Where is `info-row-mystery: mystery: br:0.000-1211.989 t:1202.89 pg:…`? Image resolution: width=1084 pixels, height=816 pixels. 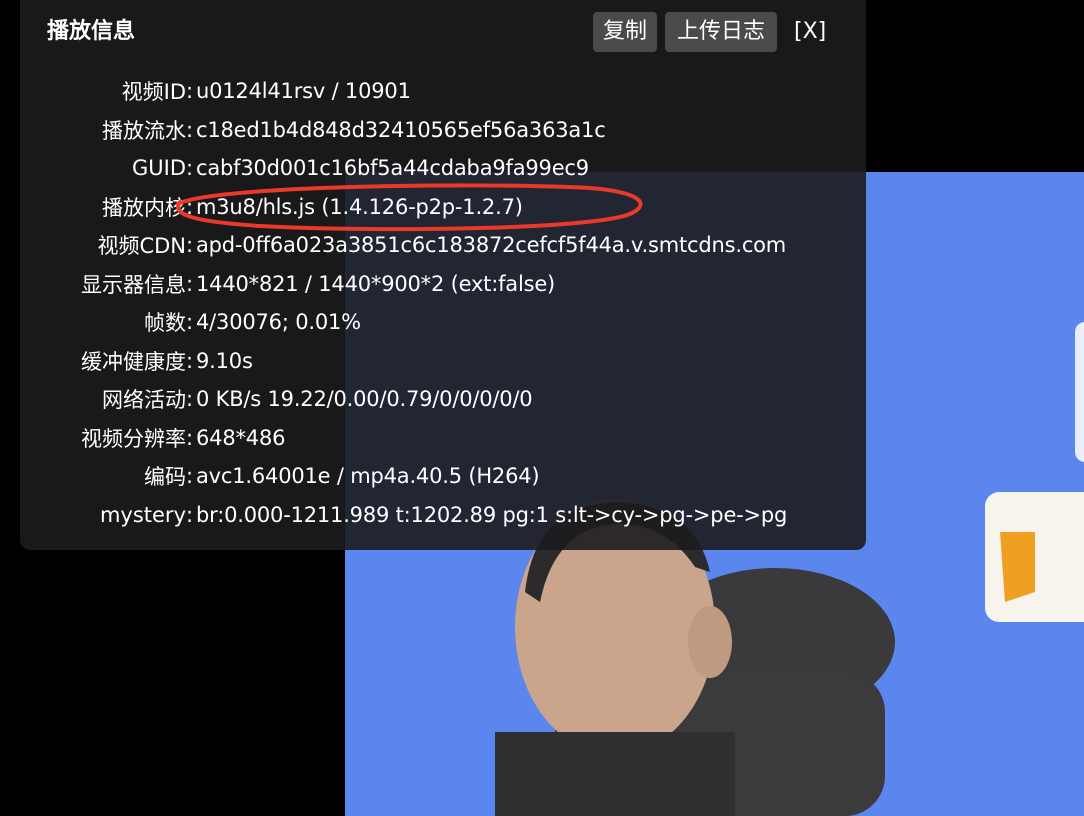
info-row-mystery: mystery: br:0.000-1211.989 t:1202.89 pg:… is located at coordinates (443, 515).